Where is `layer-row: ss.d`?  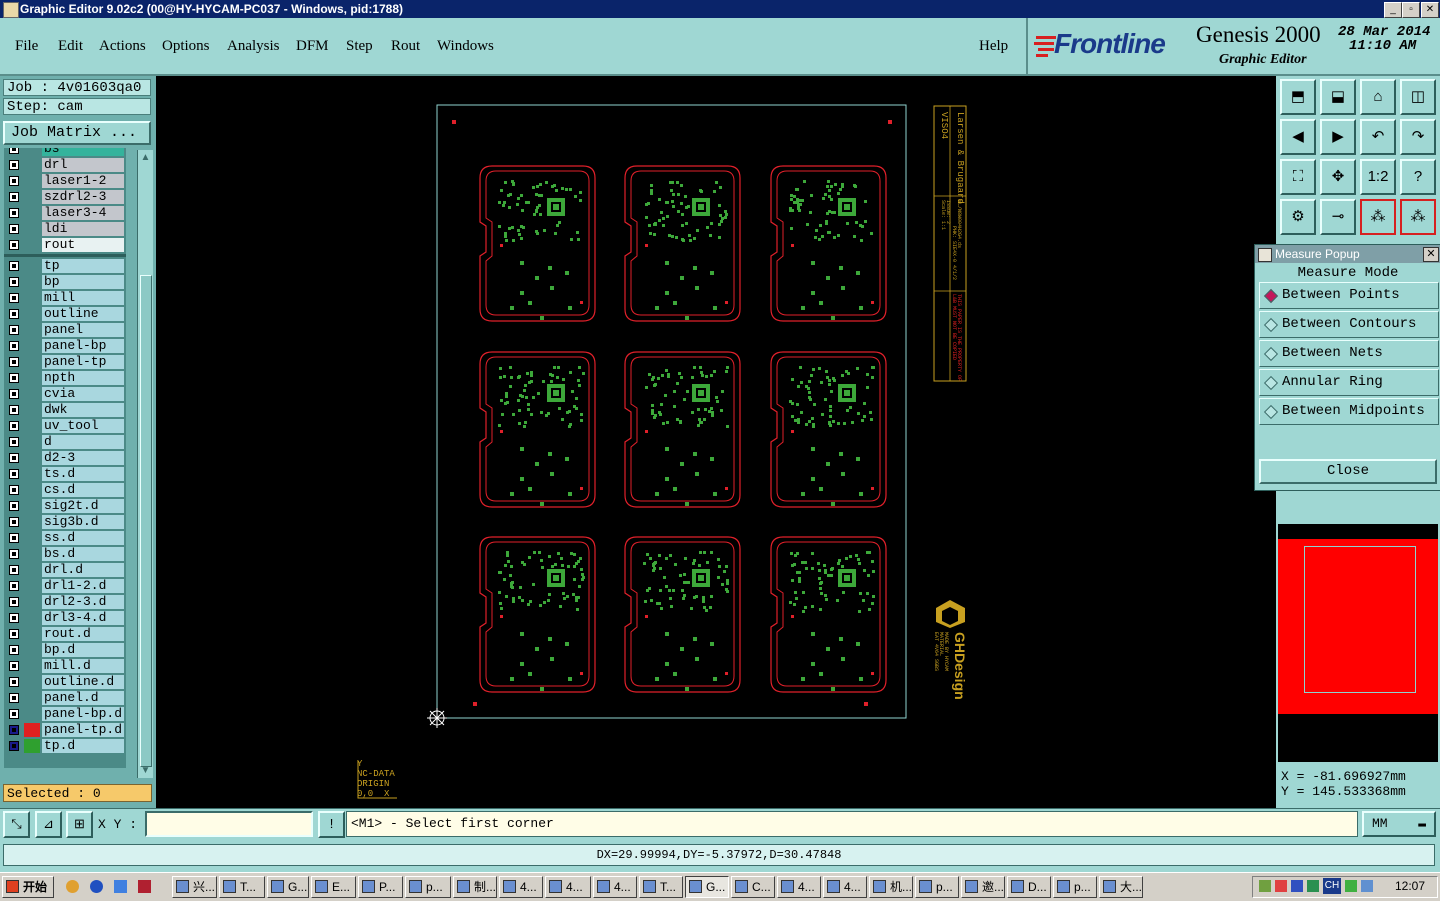 layer-row: ss.d is located at coordinates (65, 538).